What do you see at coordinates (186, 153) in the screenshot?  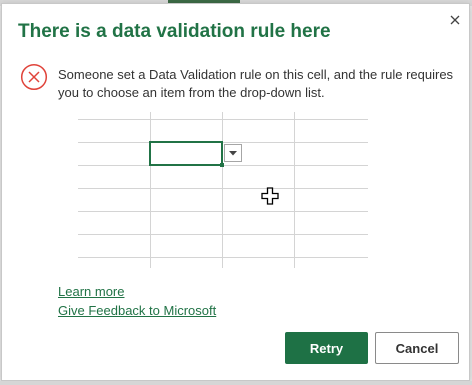 I see `selected-cell` at bounding box center [186, 153].